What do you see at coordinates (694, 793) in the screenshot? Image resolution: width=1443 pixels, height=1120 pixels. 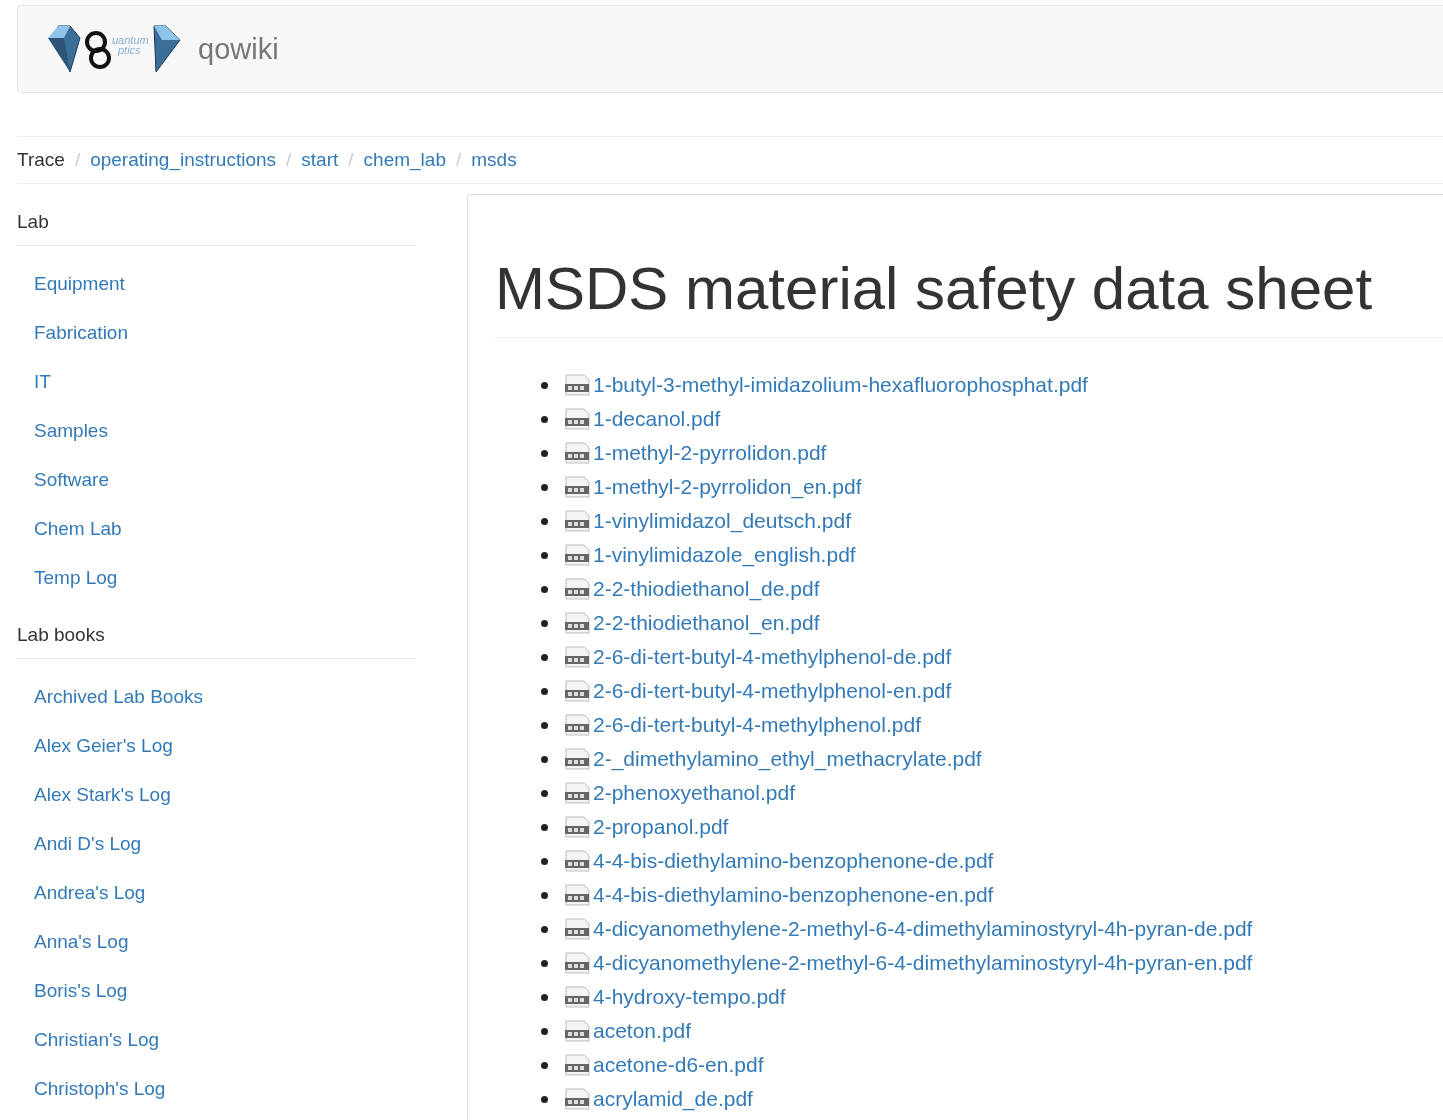 I see `file-link: 2-phenoxyethanol.pdf` at bounding box center [694, 793].